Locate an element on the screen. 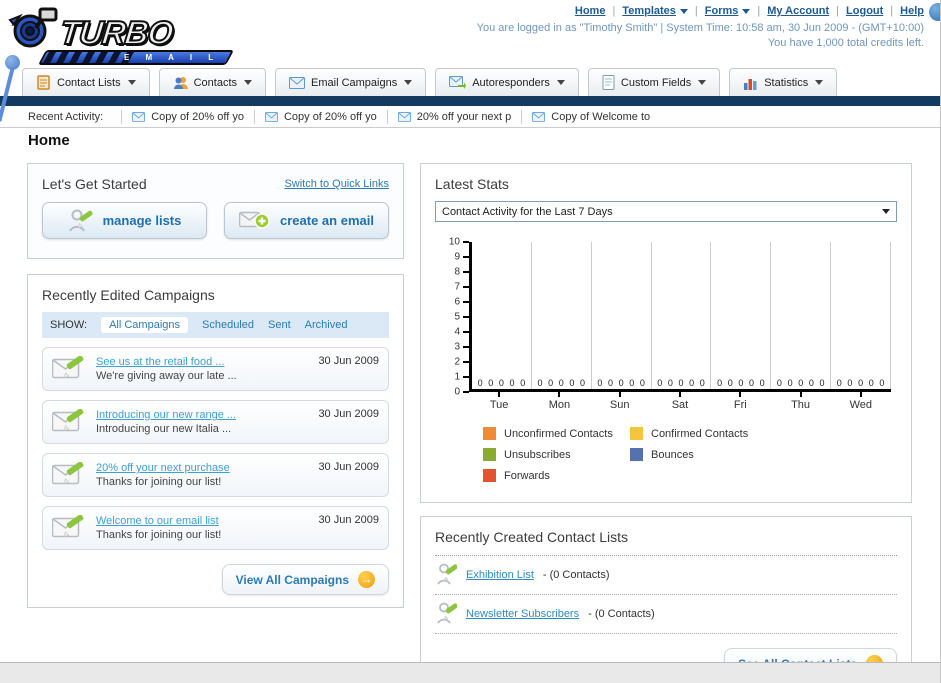  navy-divider-bar is located at coordinates (470, 101).